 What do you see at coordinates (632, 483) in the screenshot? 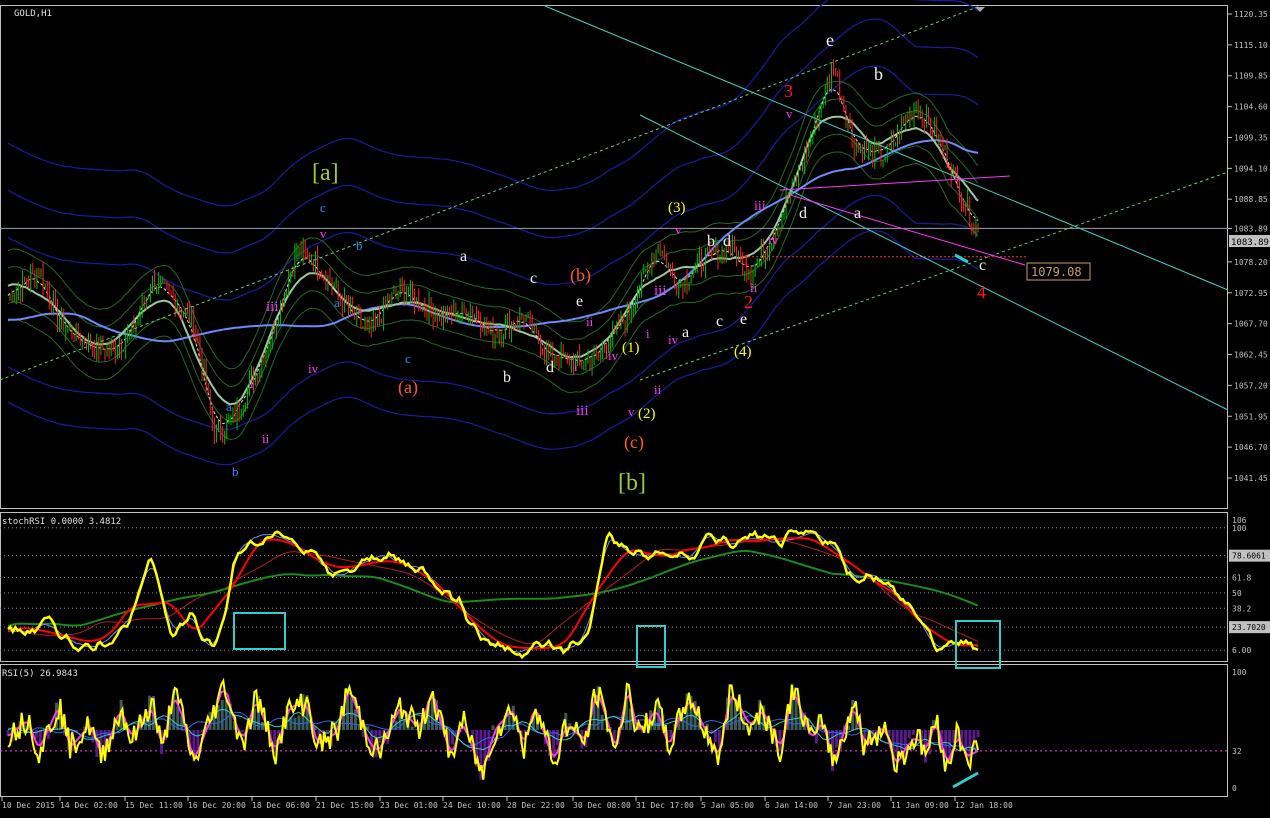
I see `wave-label: [b]` at bounding box center [632, 483].